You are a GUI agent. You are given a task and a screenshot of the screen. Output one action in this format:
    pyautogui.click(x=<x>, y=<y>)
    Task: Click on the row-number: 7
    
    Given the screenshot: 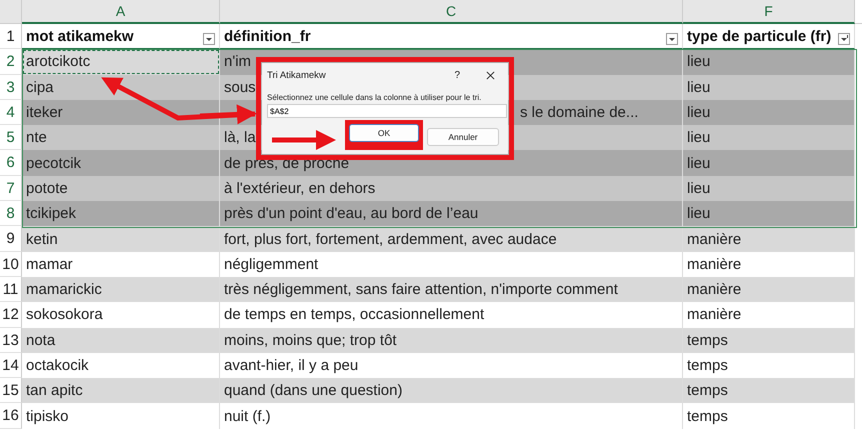 What is the action you would take?
    pyautogui.click(x=11, y=189)
    